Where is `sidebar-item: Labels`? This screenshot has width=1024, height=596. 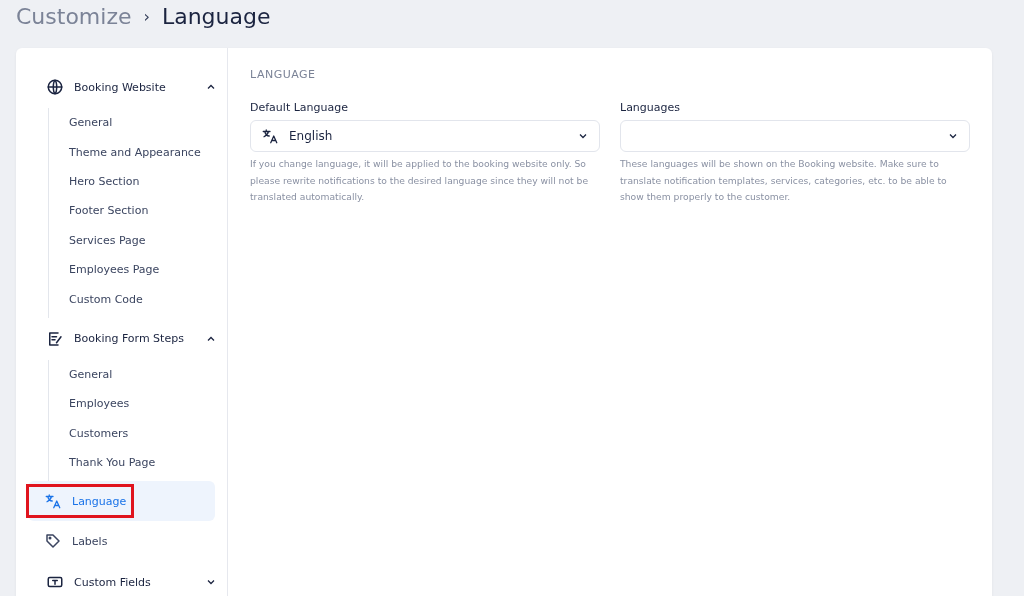
sidebar-item: Labels is located at coordinates (121, 541).